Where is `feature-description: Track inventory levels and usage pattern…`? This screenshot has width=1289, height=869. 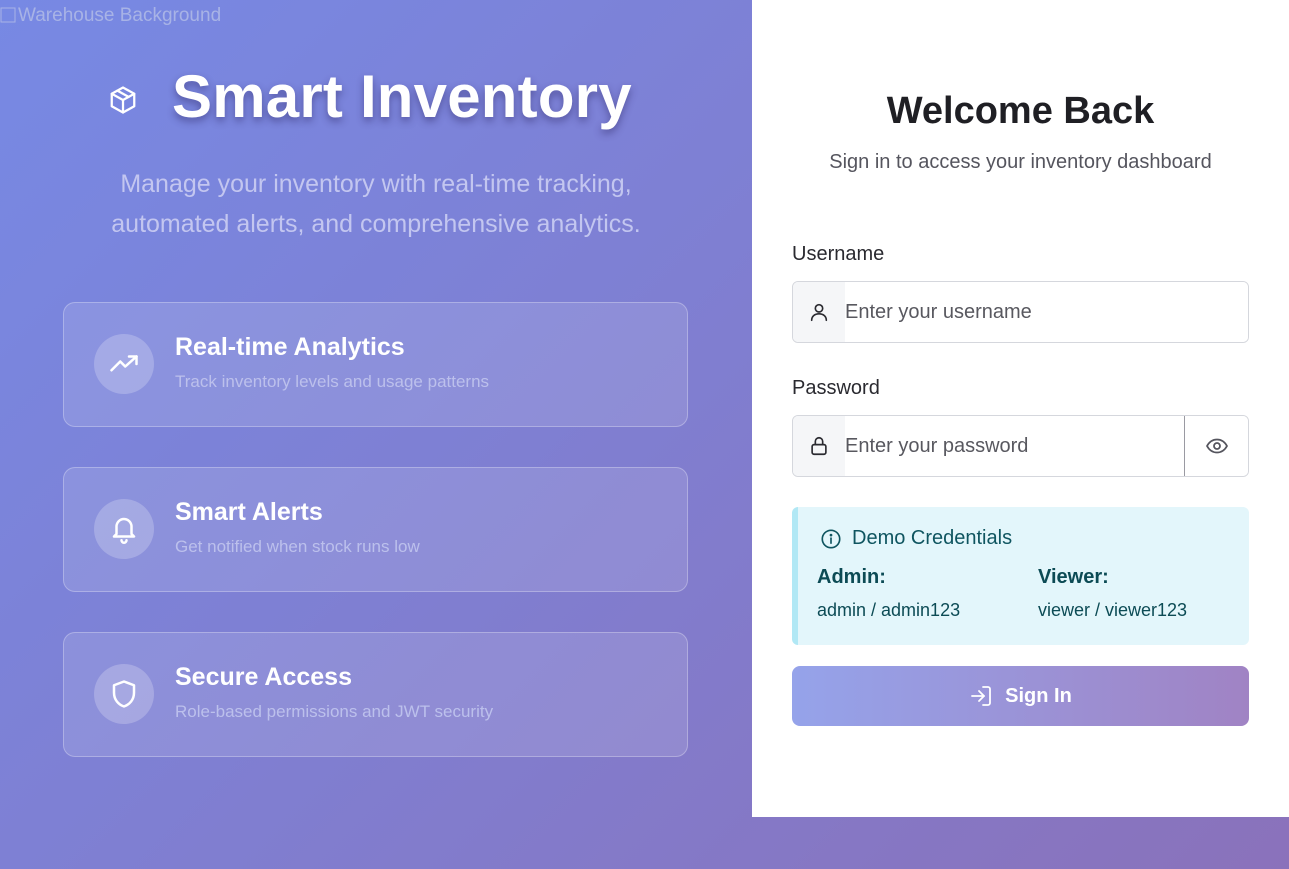
feature-description: Track inventory levels and usage pattern… is located at coordinates (332, 381).